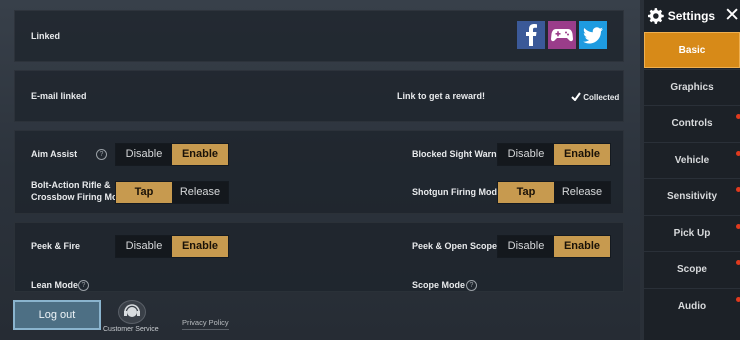 This screenshot has height=340, width=740. What do you see at coordinates (582, 246) in the screenshot?
I see `peek-scope-enable-button: Enable` at bounding box center [582, 246].